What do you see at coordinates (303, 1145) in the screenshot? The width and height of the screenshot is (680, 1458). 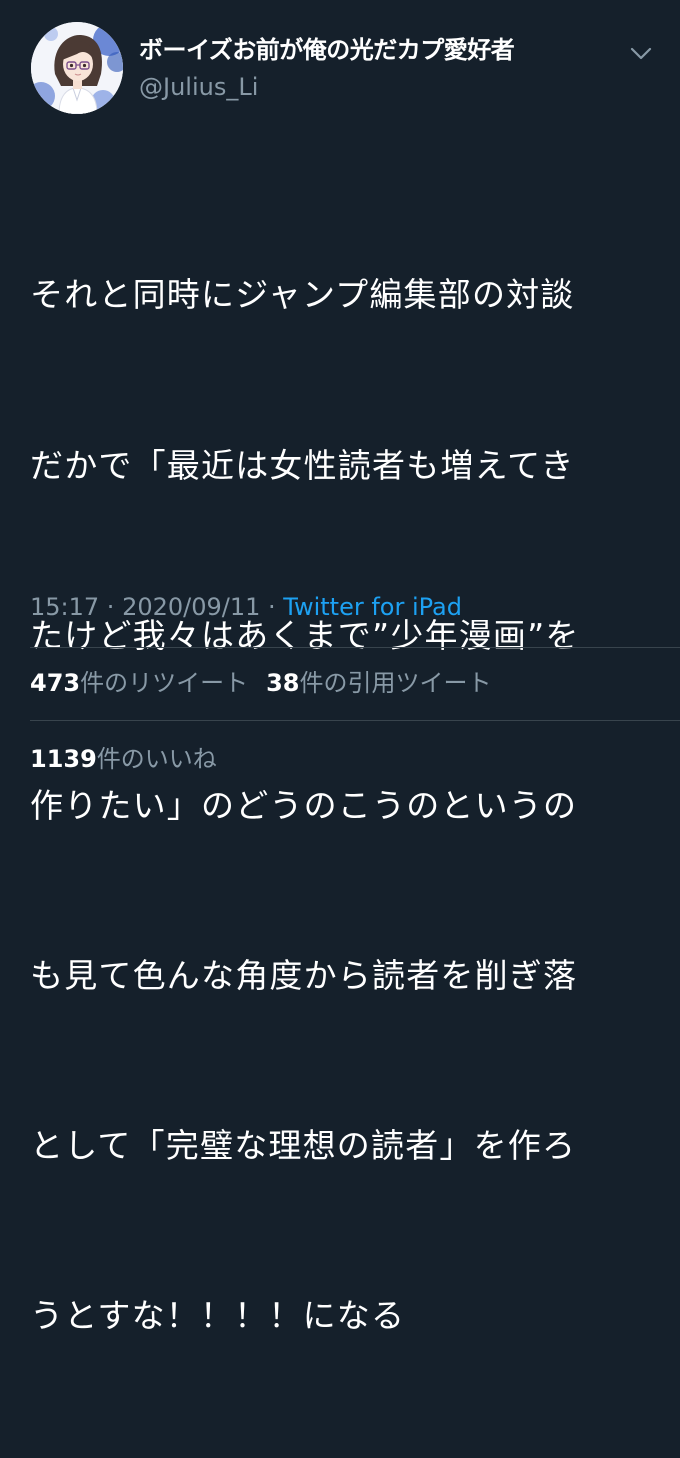 I see `tweet-text-line: として「完璧な理想の読者」を作ろ` at bounding box center [303, 1145].